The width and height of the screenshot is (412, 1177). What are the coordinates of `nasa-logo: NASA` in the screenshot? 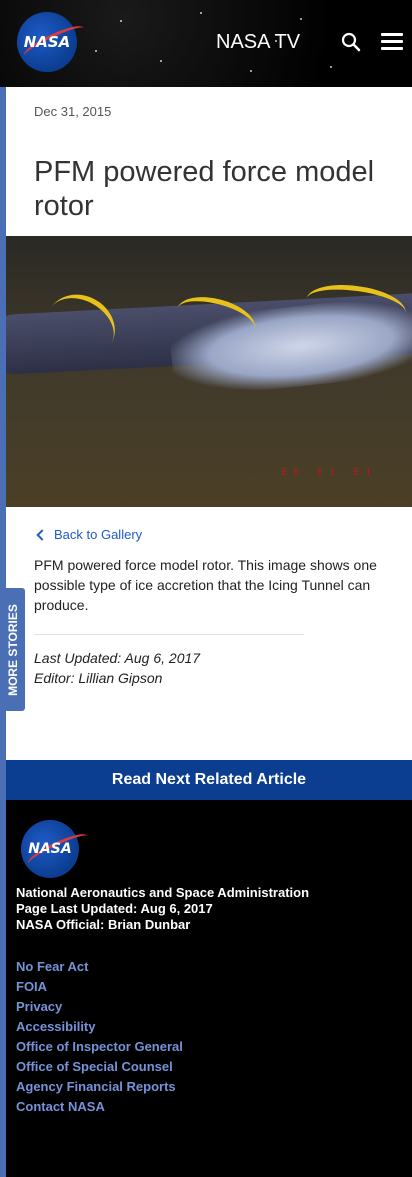 It's located at (52, 42).